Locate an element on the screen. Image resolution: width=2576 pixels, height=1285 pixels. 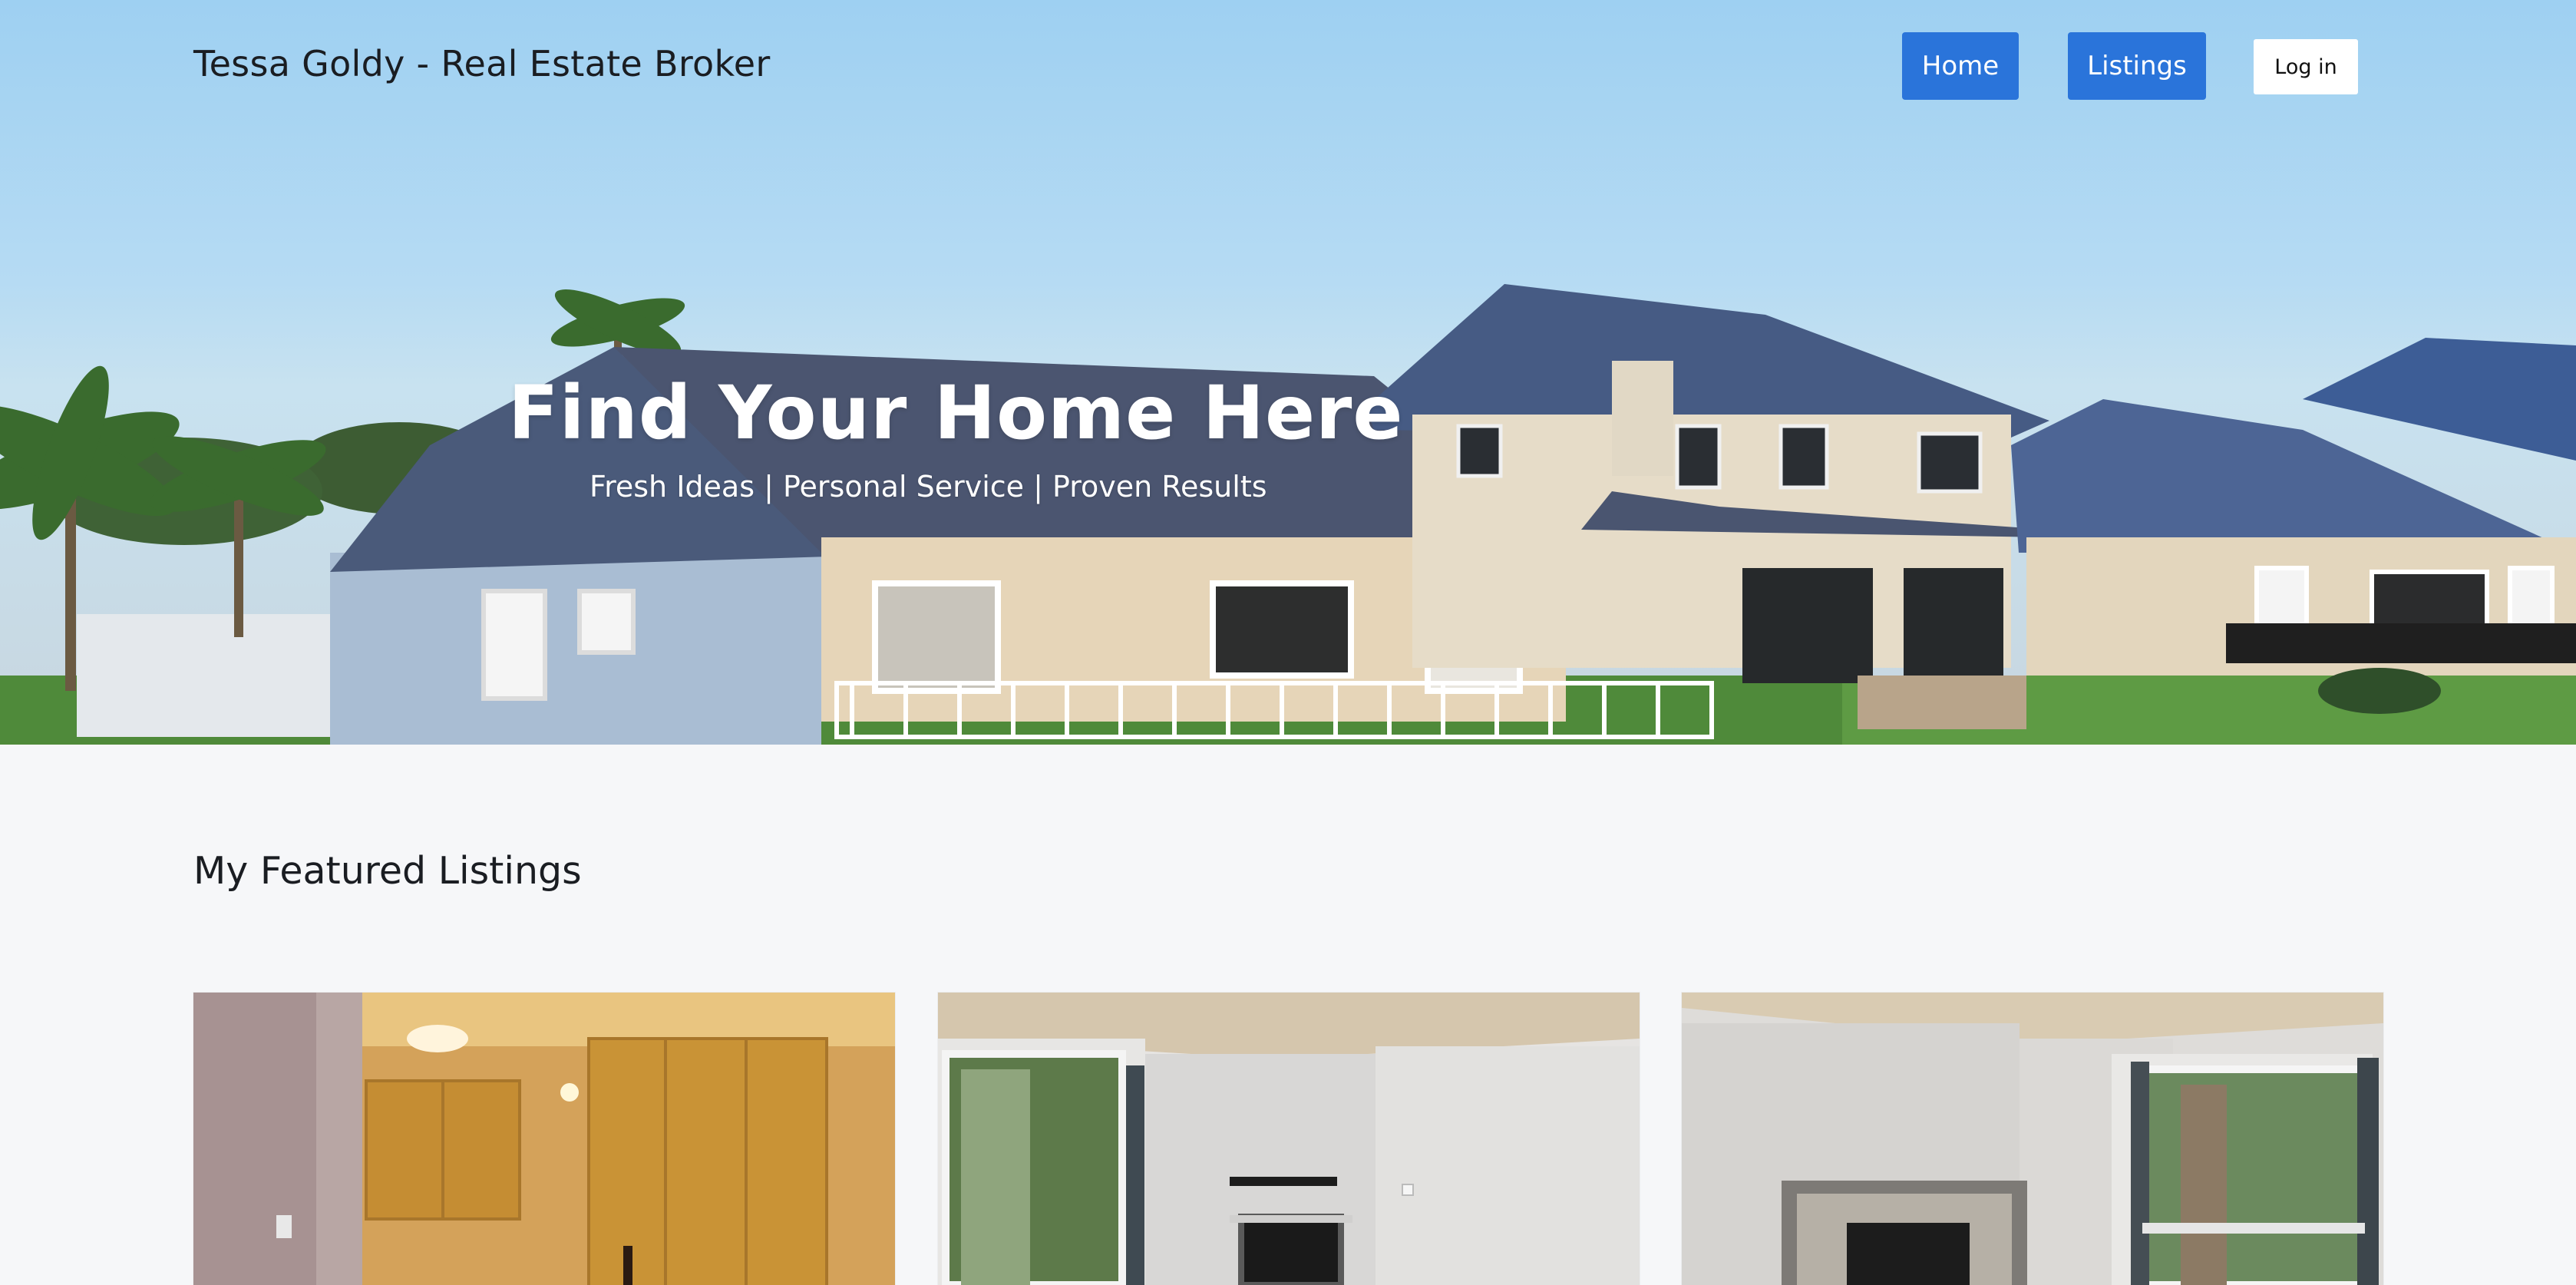
kitchen-photo is located at coordinates (544, 1139).